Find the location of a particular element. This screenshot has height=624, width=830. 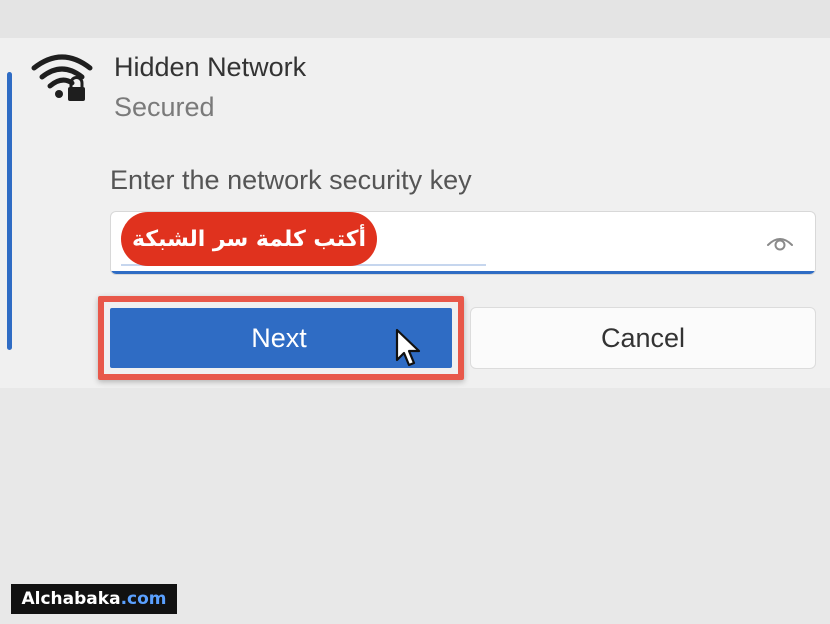

cancel-button: Cancel is located at coordinates (643, 338).